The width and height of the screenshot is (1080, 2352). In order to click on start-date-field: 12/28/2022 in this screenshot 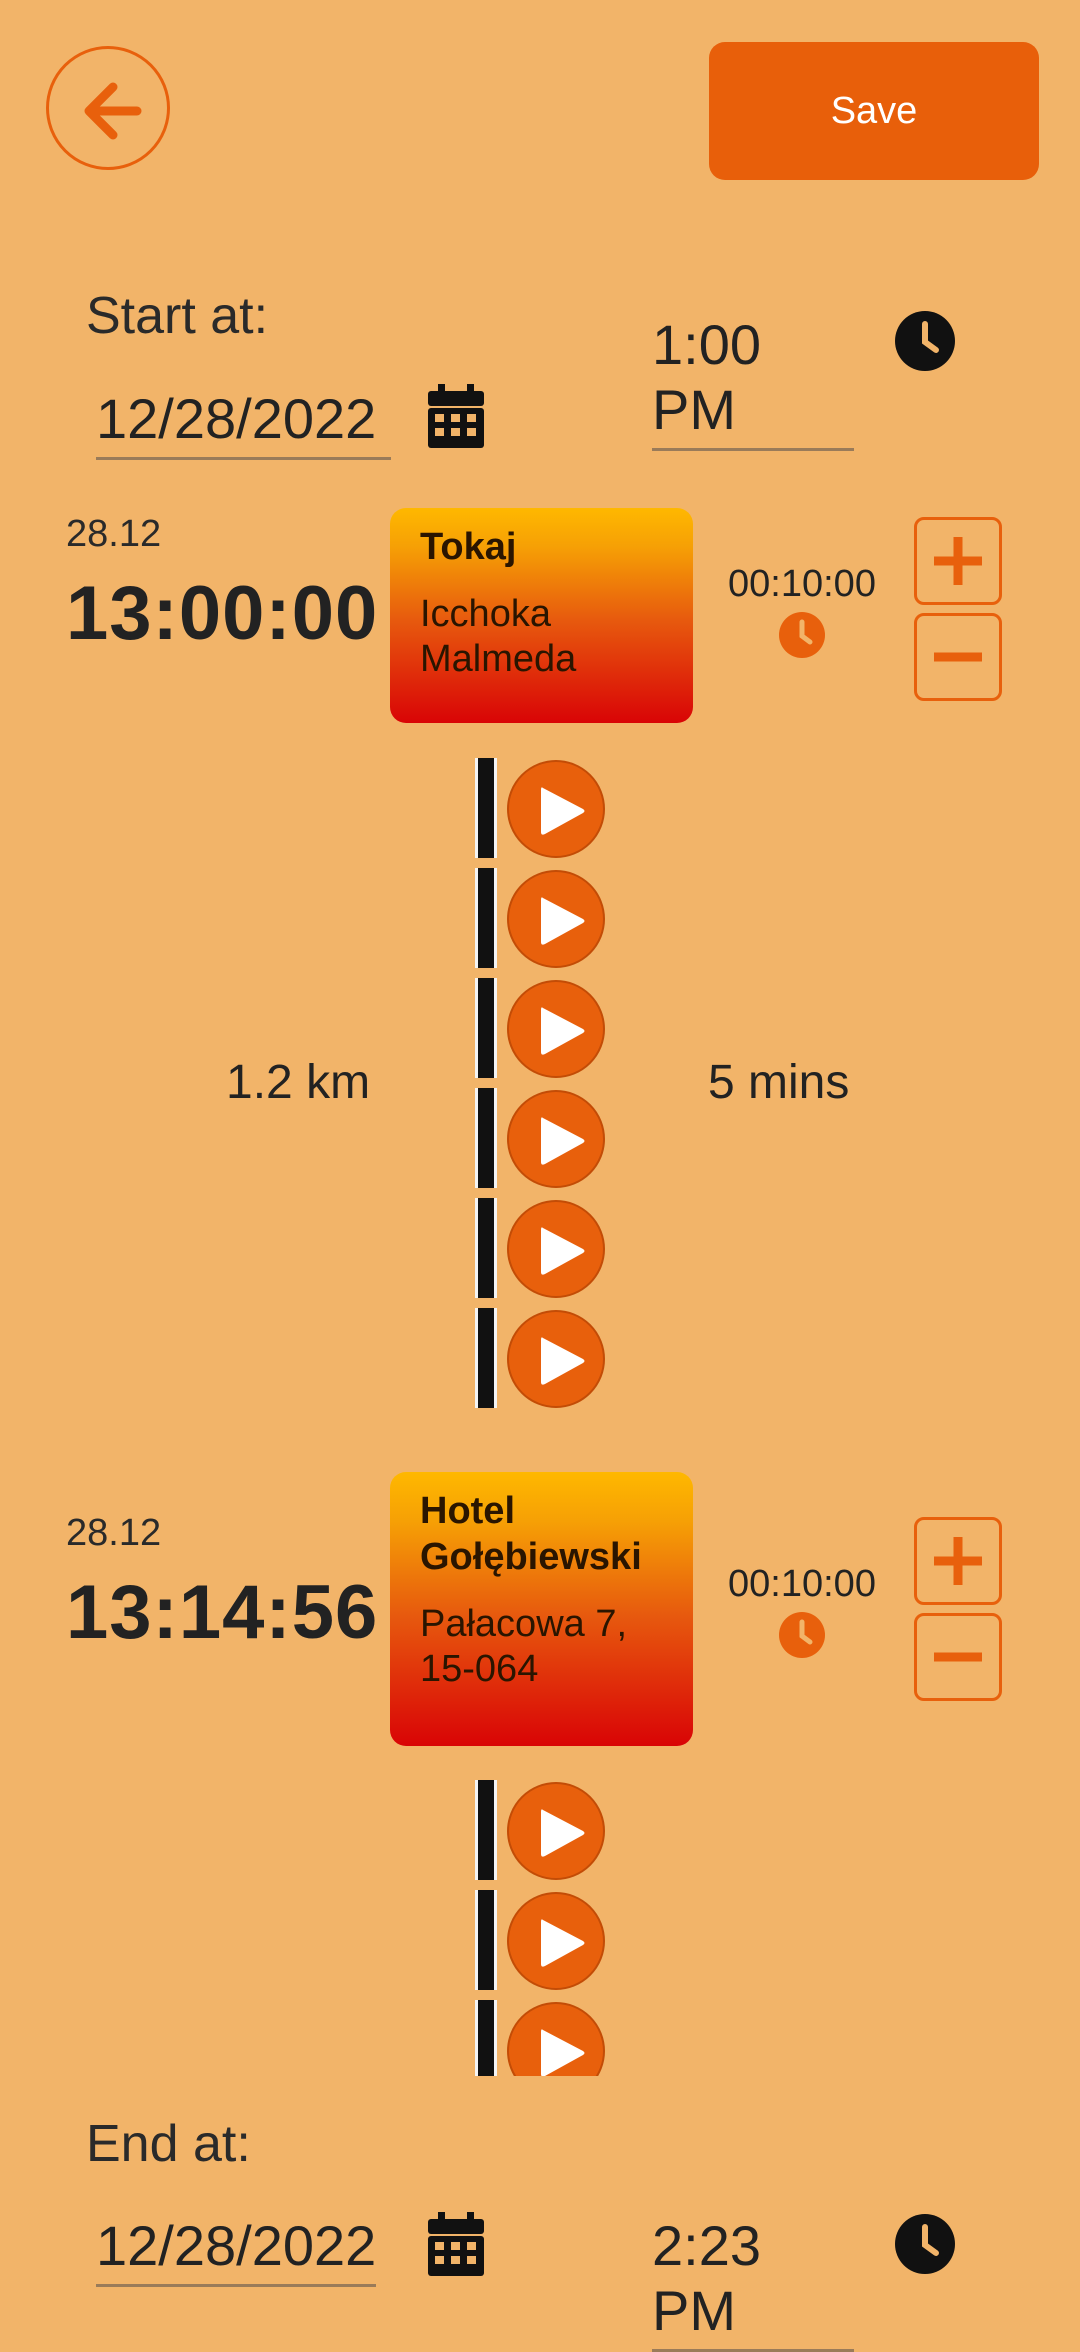, I will do `click(243, 423)`.